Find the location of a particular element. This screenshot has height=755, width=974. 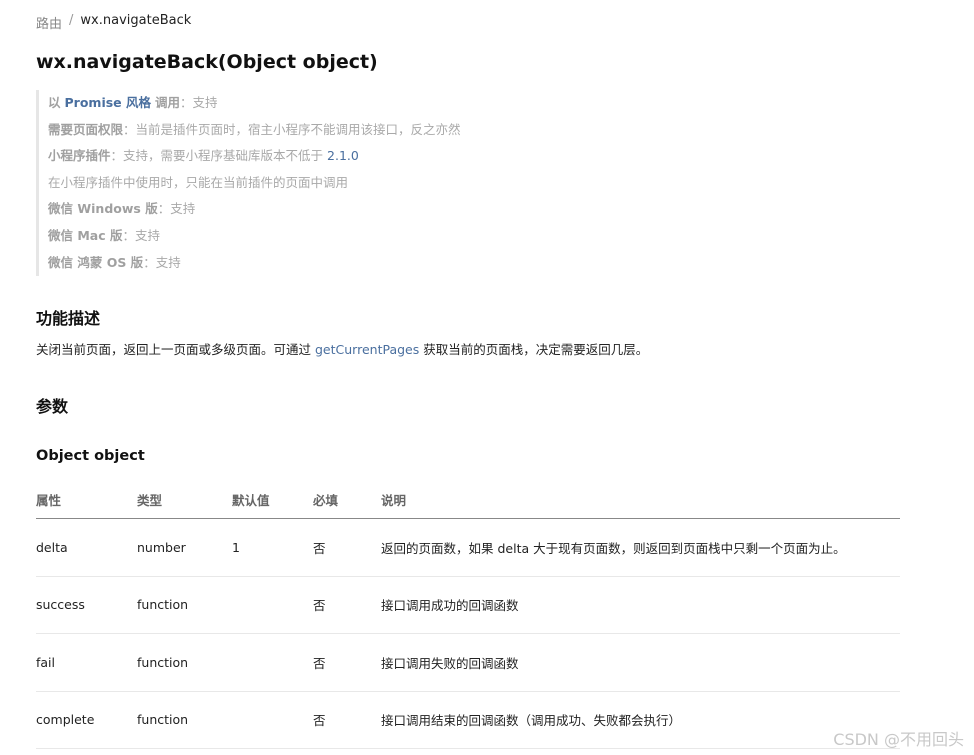

support-plugin-note: 在小程序插件中使用时，只能在当前插件的页面中调用 is located at coordinates (198, 182).